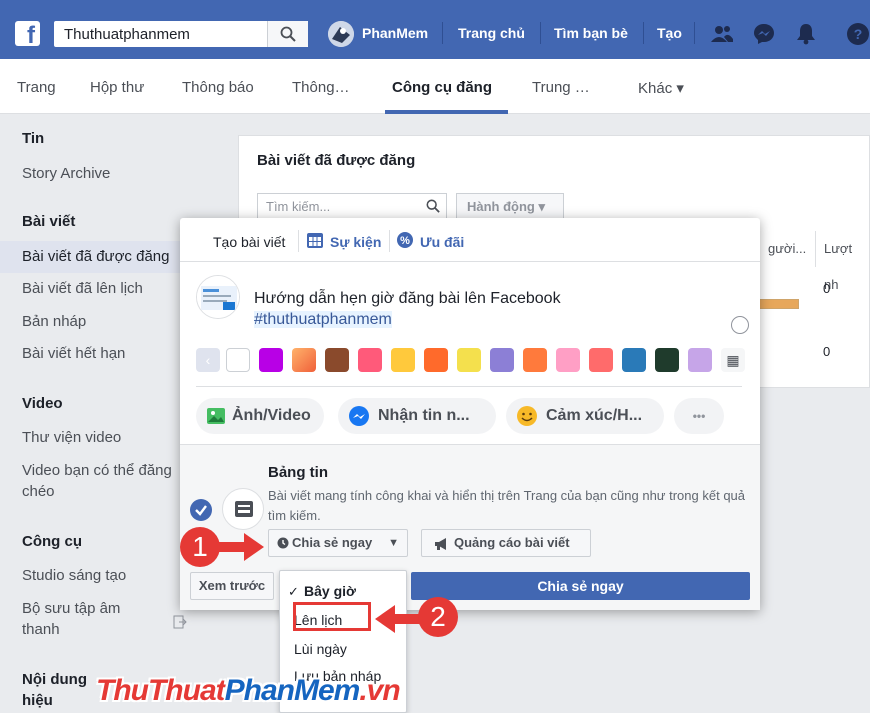 This screenshot has width=870, height=713. Describe the element at coordinates (112, 470) in the screenshot. I see `sidebar-item-crosspost-videos: Video bạn có thể đăng` at that location.